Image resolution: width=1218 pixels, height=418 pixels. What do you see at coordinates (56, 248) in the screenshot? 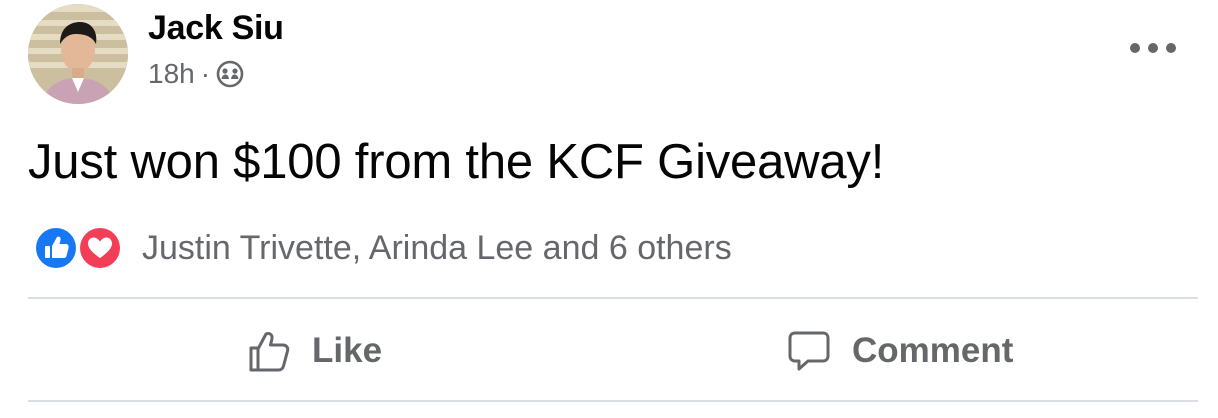
I see `like-reaction-icon` at bounding box center [56, 248].